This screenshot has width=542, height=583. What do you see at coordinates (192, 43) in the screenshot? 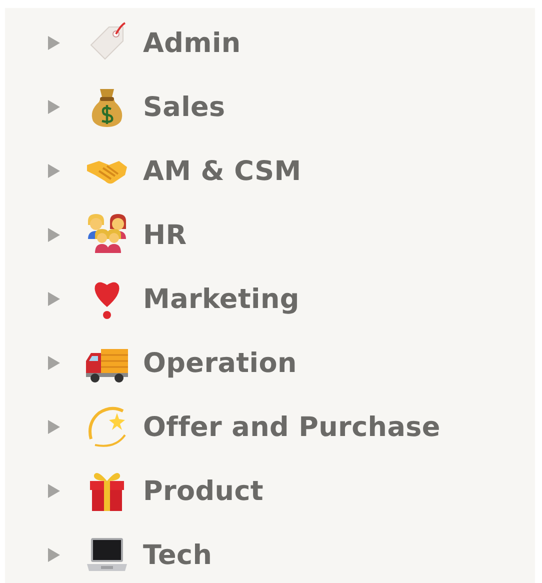
I see `sidebar-item: Admin` at bounding box center [192, 43].